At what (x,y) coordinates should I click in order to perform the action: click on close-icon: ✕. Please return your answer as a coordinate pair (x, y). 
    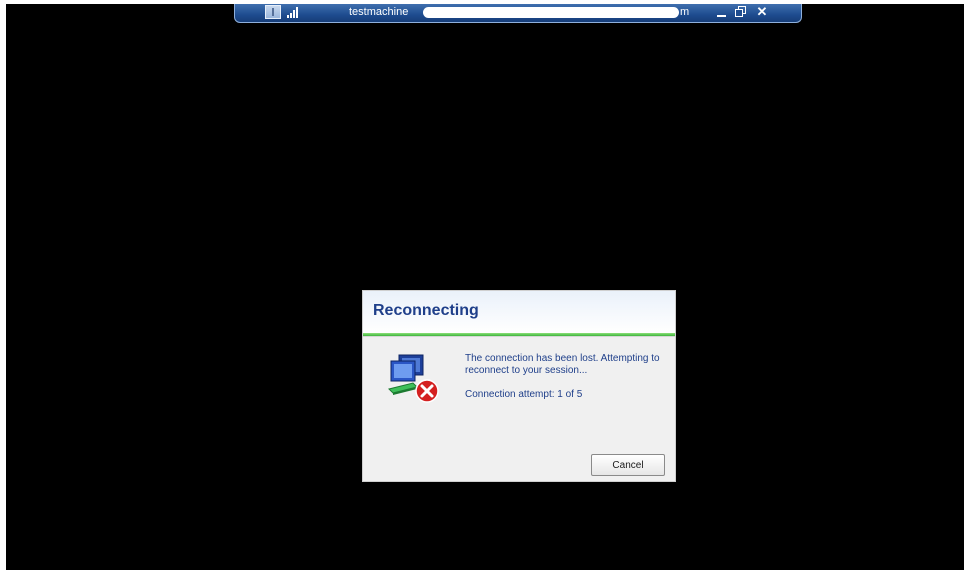
    Looking at the image, I should click on (762, 12).